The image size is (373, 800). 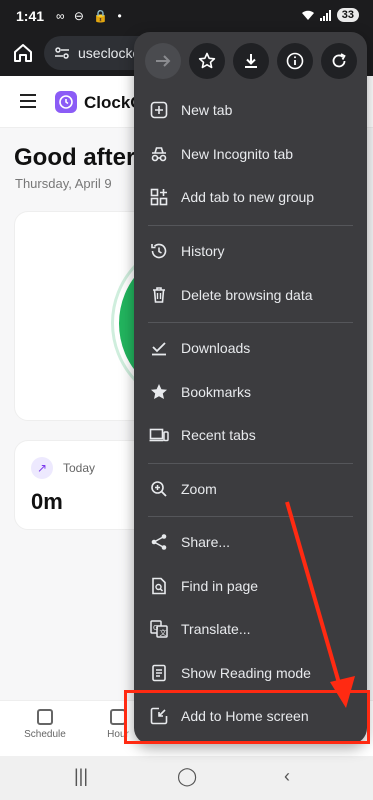 I want to click on menu-top-actions, so click(x=250, y=61).